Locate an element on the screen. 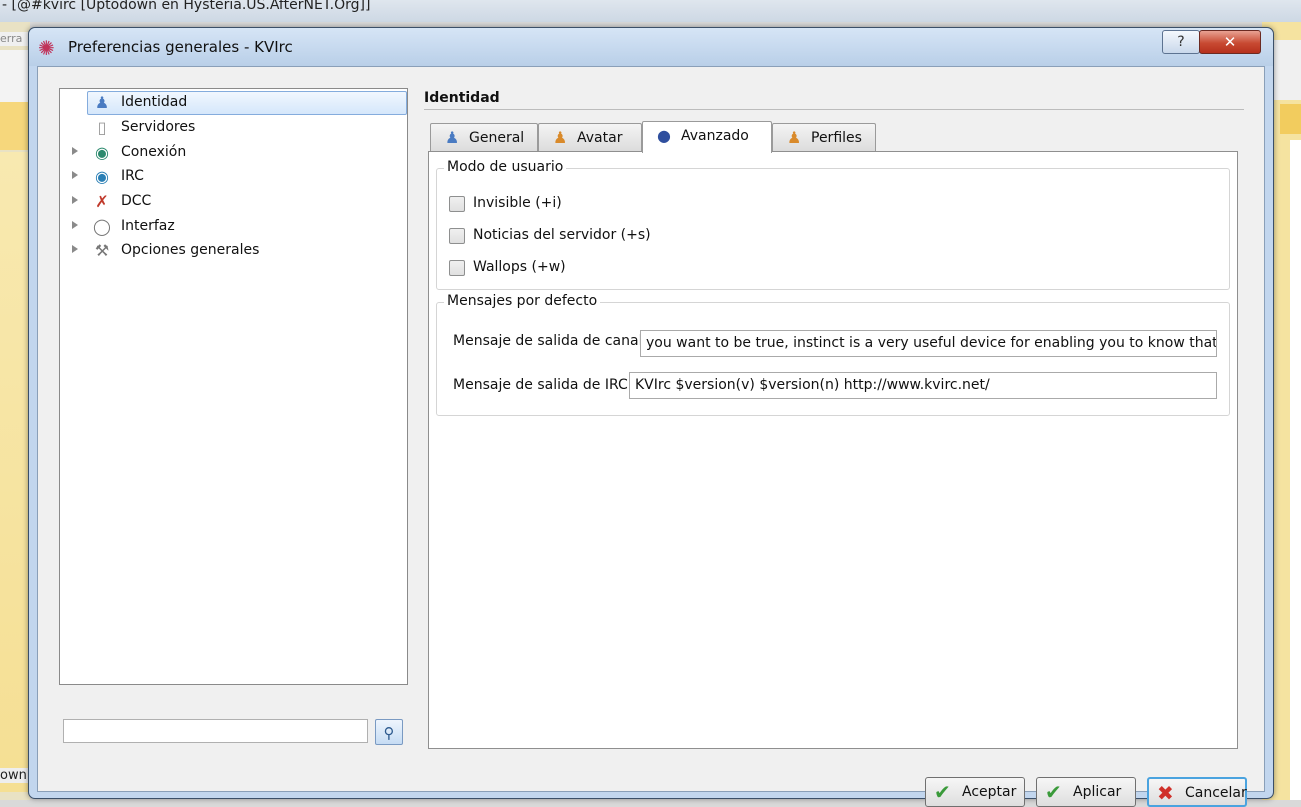  cancel-icon: ✖ is located at coordinates (1165, 793).